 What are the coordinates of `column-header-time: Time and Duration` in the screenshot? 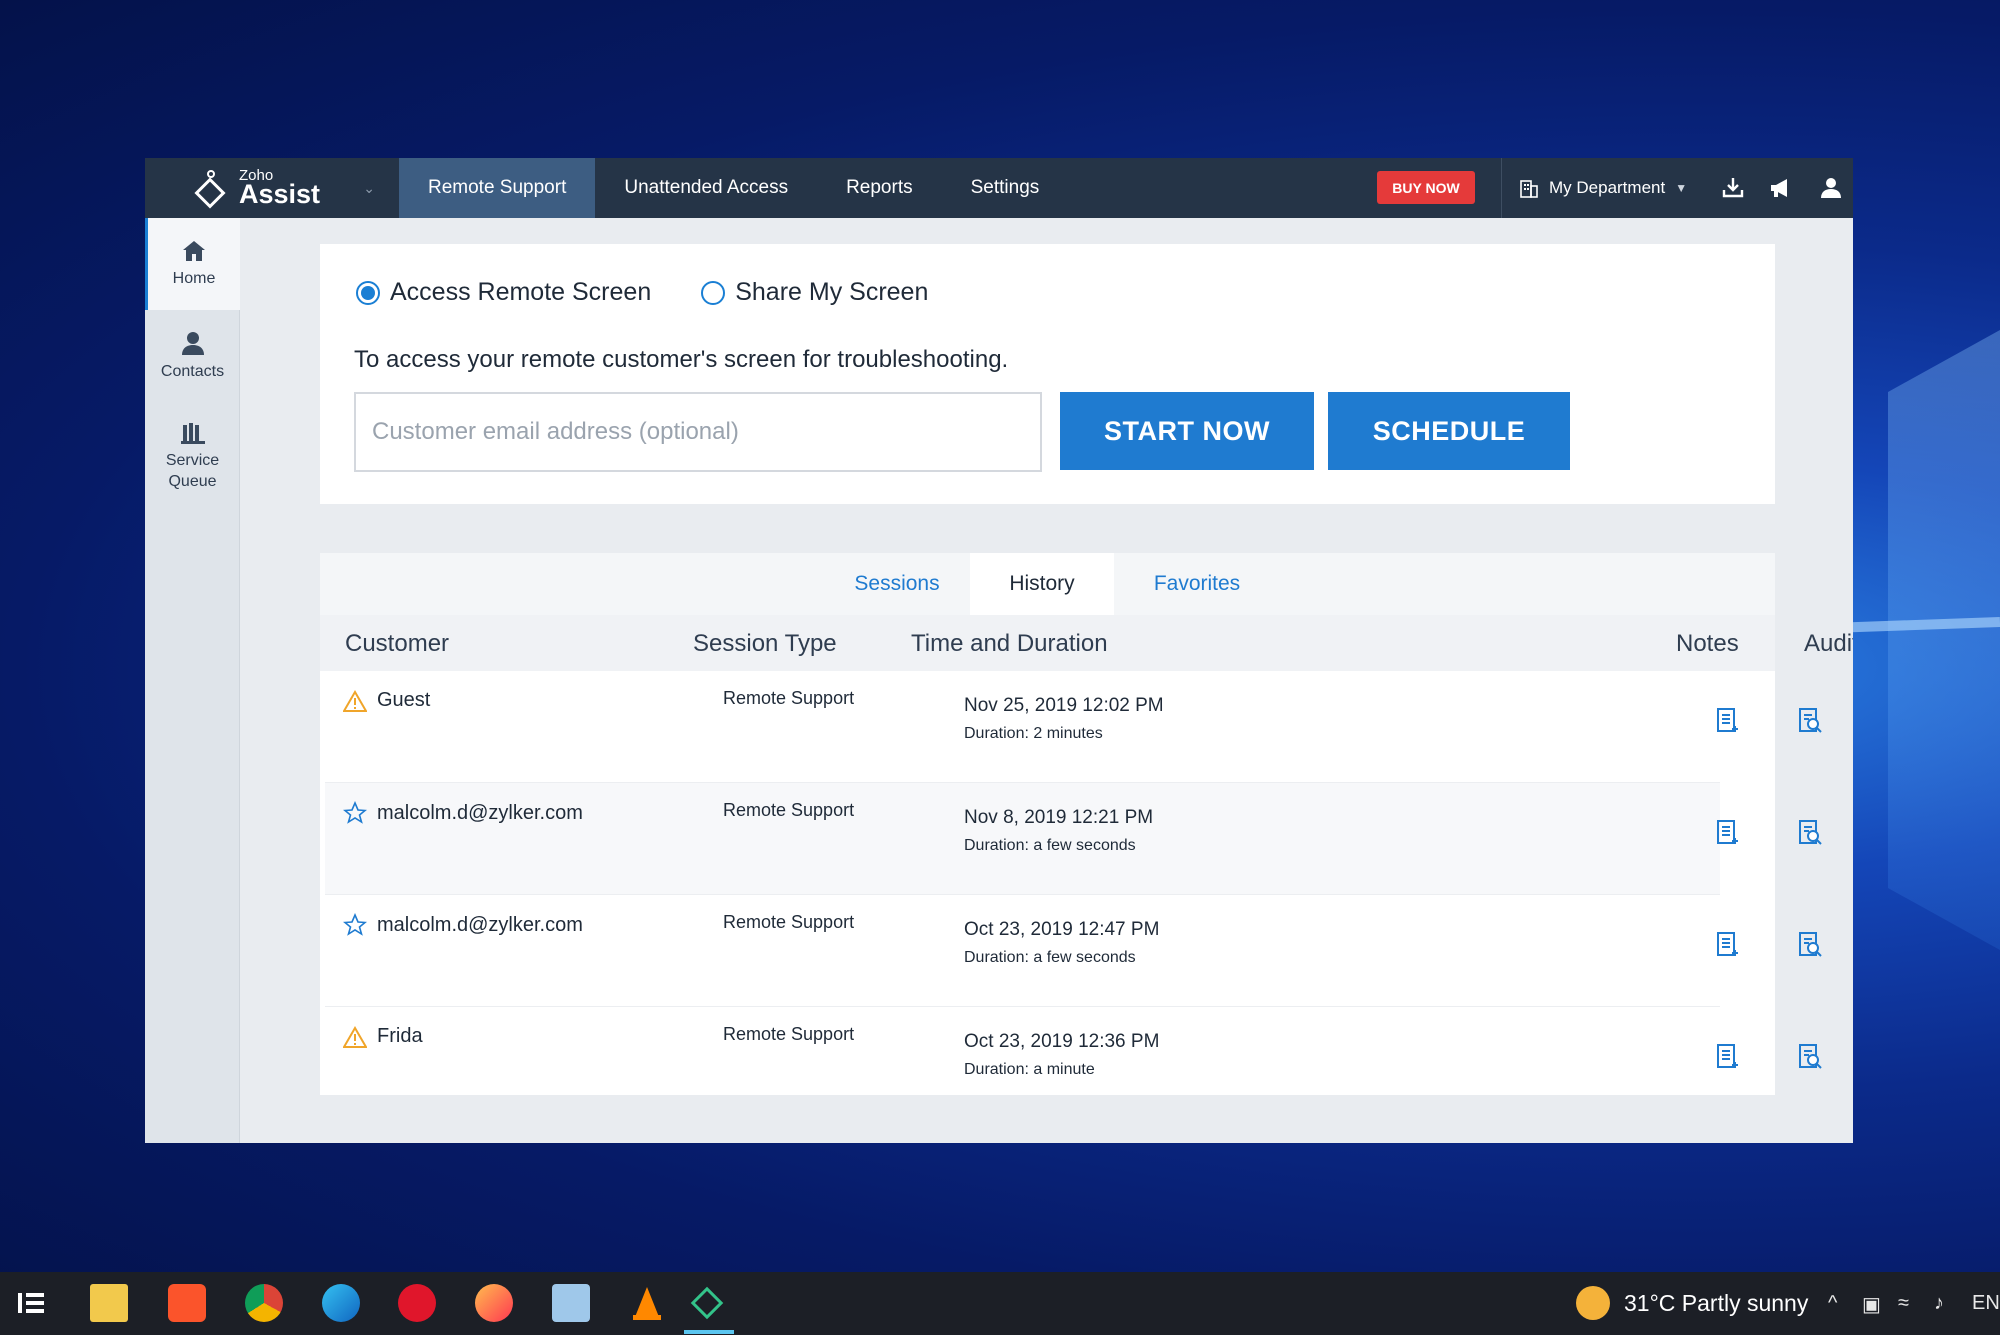 It's located at (1009, 643).